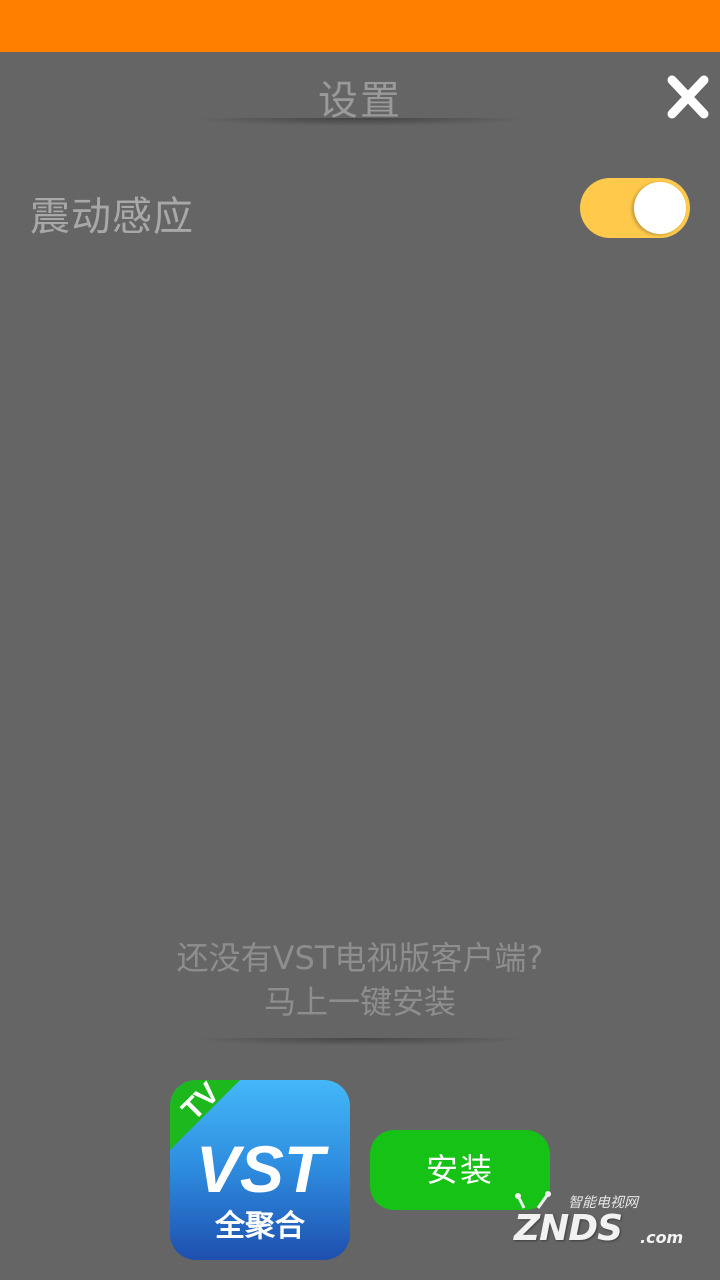  I want to click on close-icon, so click(688, 97).